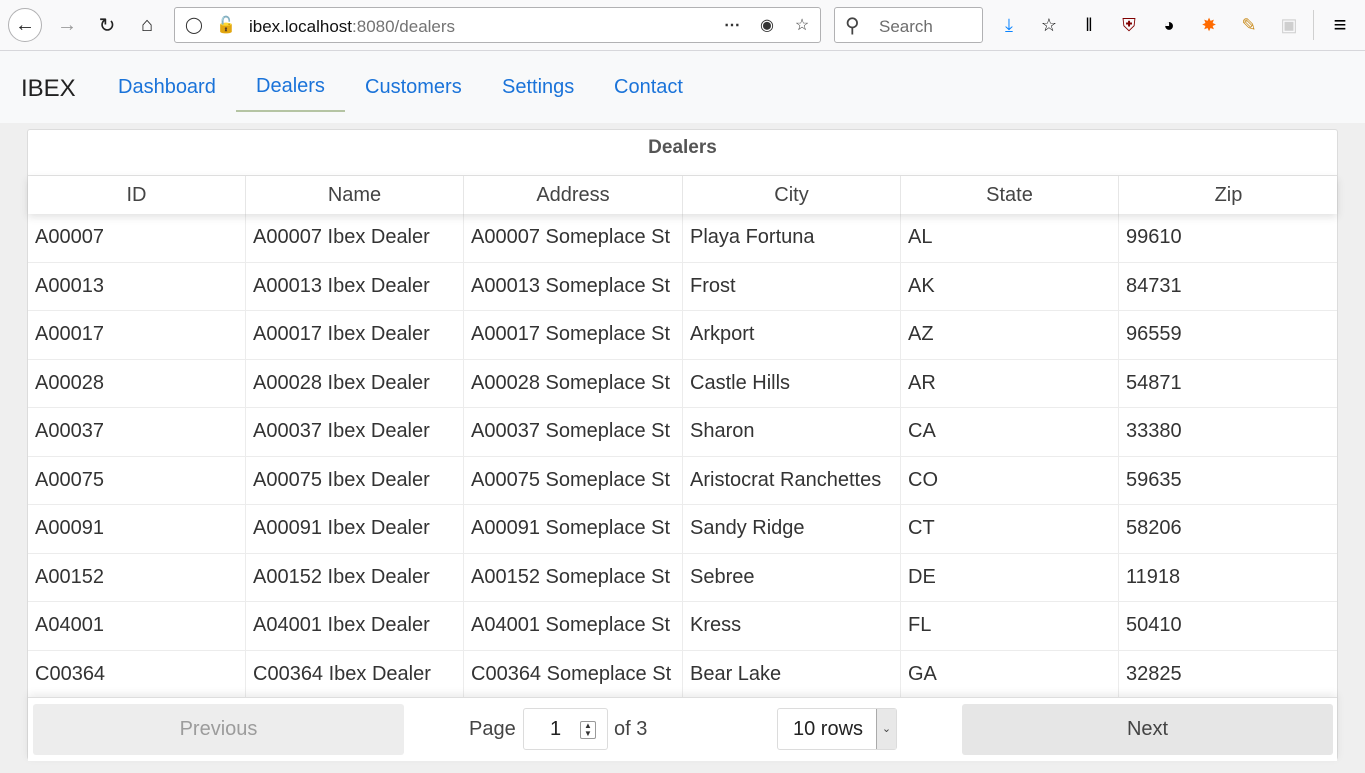  Describe the element at coordinates (137, 626) in the screenshot. I see `table-cell: A04001` at that location.